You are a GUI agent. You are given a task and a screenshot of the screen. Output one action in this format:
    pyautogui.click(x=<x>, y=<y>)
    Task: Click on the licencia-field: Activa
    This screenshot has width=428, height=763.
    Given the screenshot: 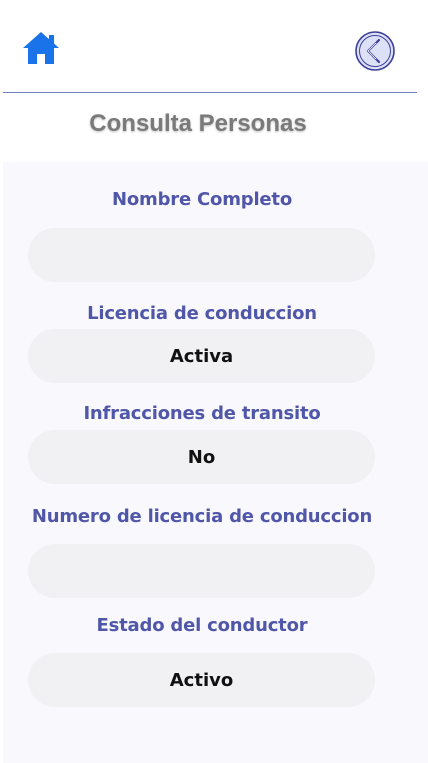 What is the action you would take?
    pyautogui.click(x=201, y=356)
    